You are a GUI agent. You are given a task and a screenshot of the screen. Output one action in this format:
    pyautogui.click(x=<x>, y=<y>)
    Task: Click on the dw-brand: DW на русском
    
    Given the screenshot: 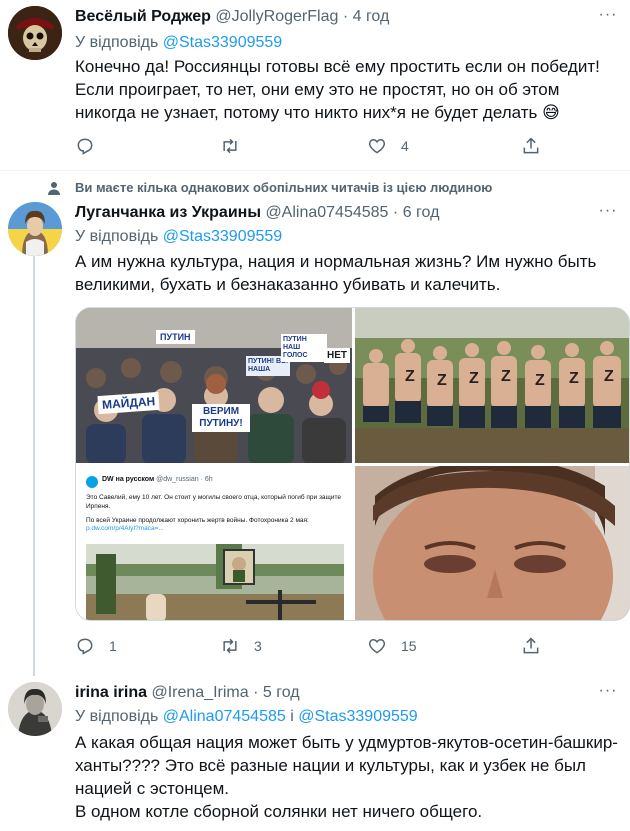 What is the action you would take?
    pyautogui.click(x=128, y=479)
    